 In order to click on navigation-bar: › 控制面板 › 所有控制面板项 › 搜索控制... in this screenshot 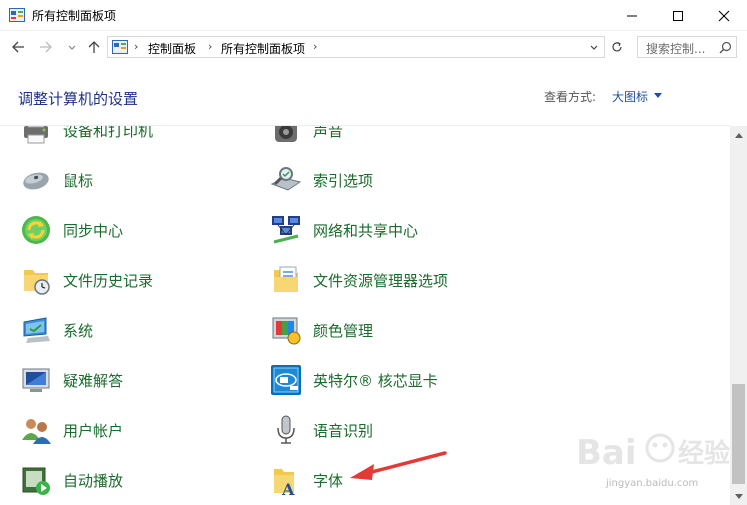, I will do `click(373, 47)`.